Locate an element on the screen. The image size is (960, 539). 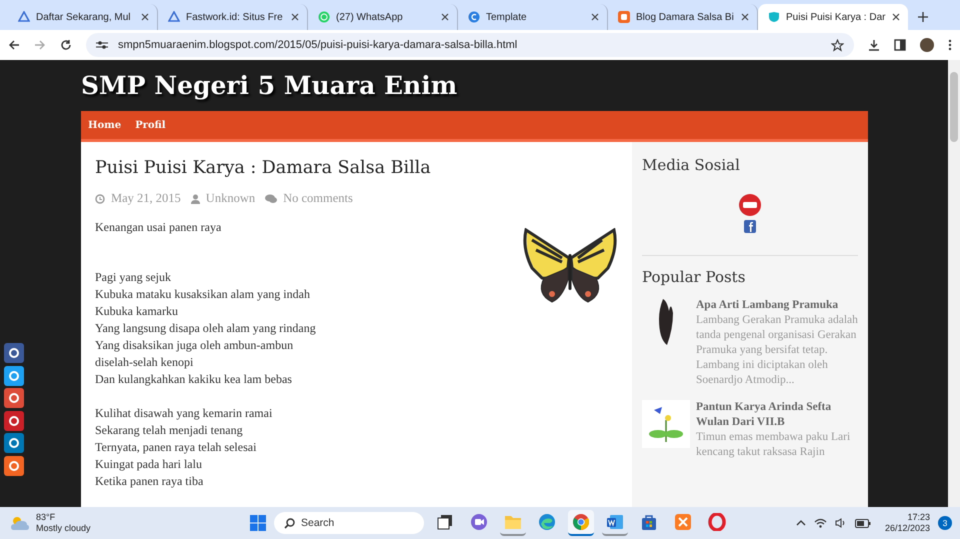
comments-icon is located at coordinates (271, 199).